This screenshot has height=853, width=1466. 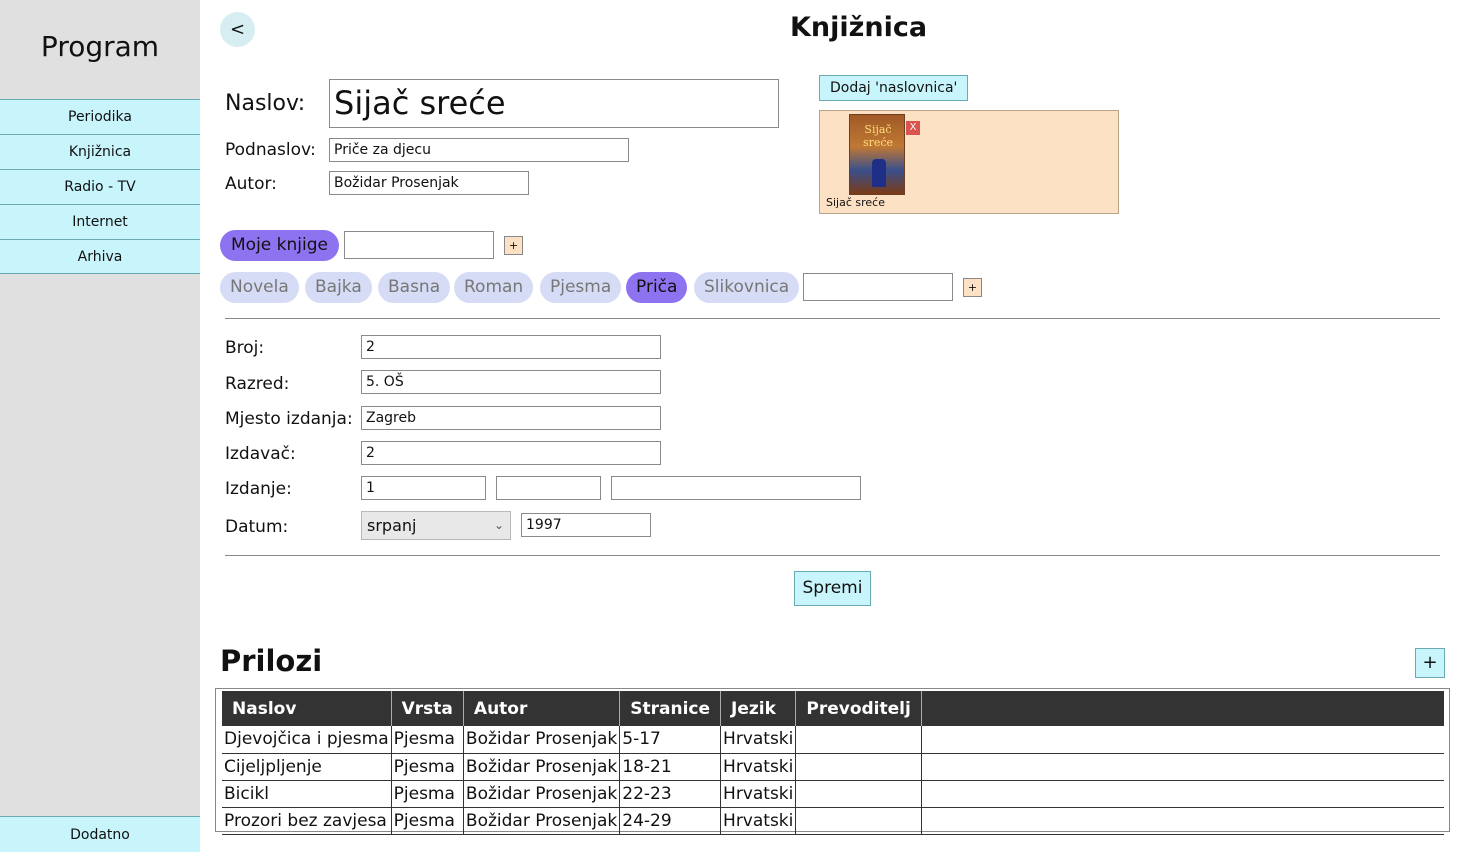 I want to click on cover-figure, so click(x=879, y=173).